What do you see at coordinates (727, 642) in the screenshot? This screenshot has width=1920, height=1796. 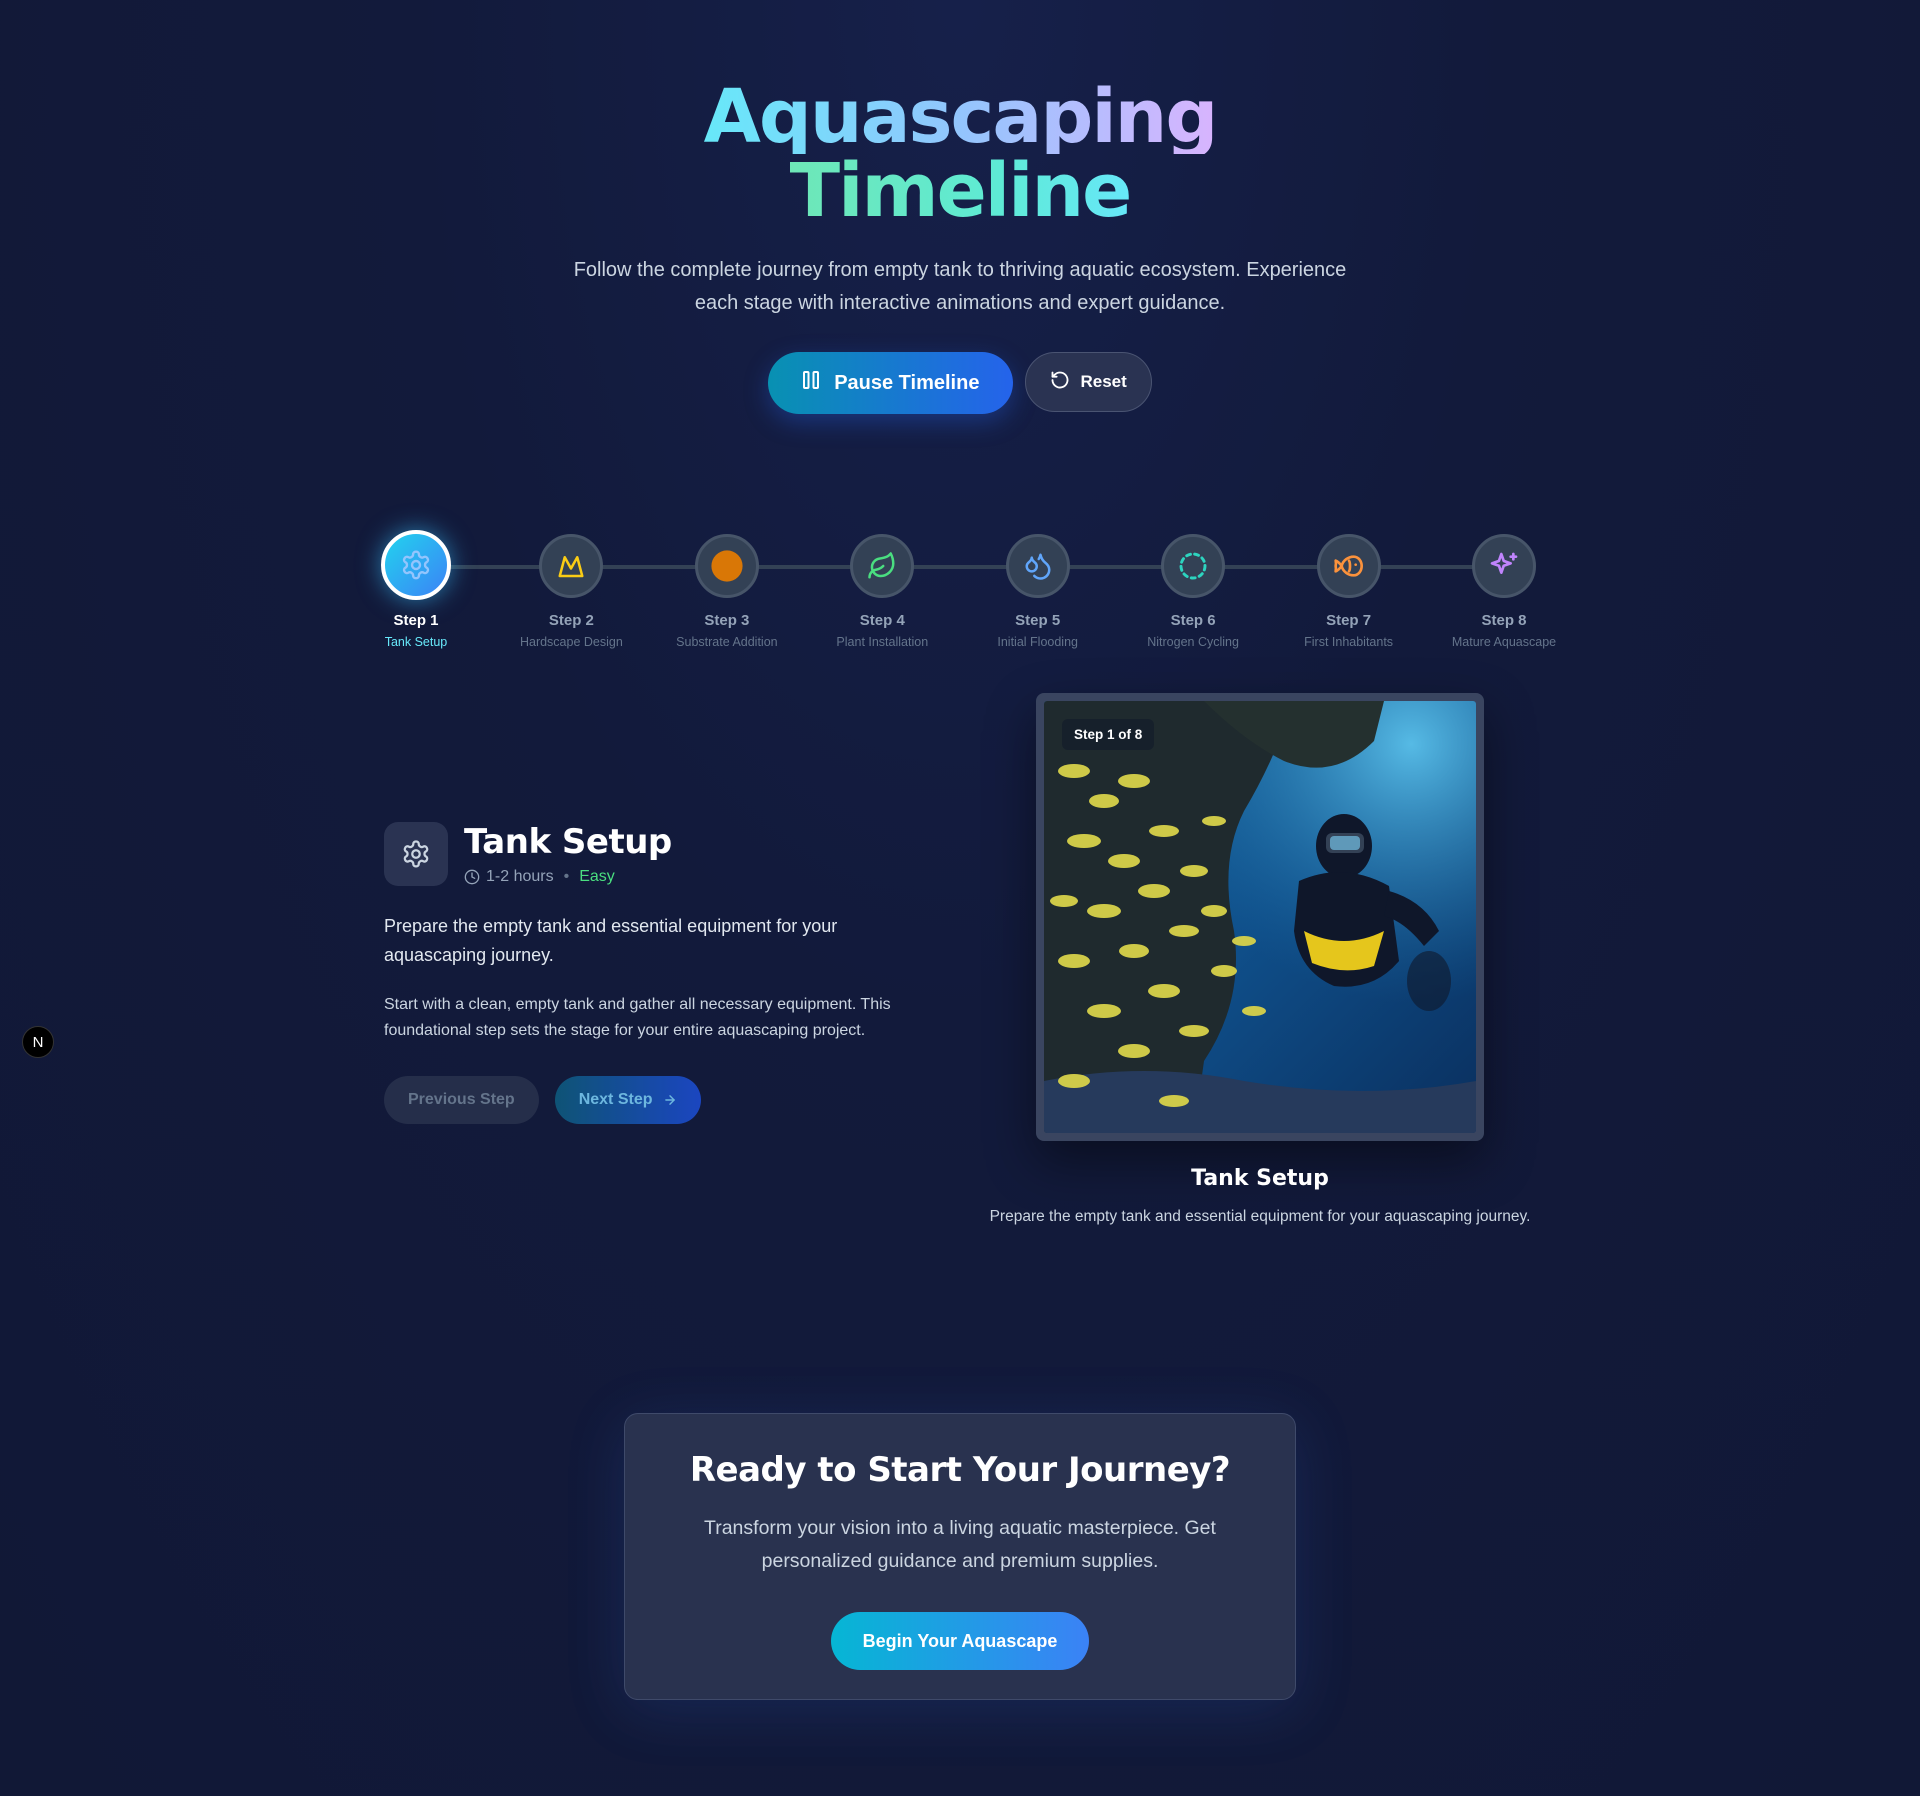 I see `step-3-name: Substrate Addition` at bounding box center [727, 642].